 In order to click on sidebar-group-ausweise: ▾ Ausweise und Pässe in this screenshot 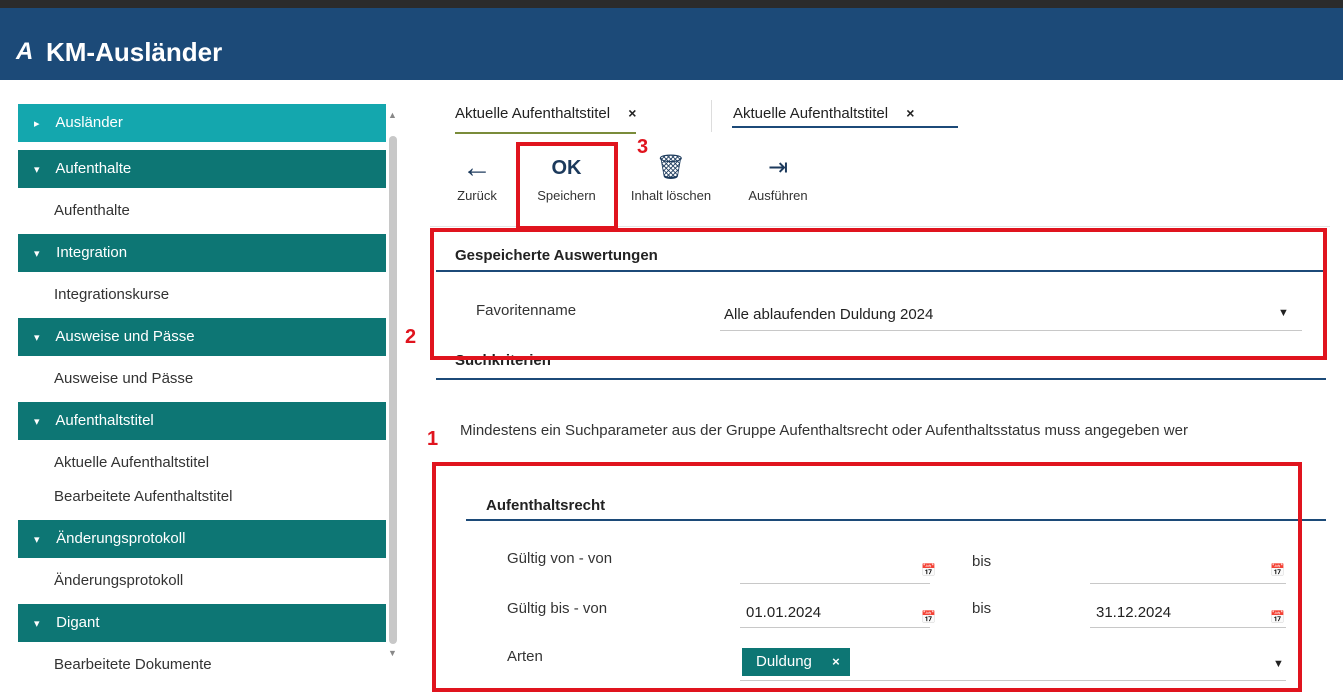, I will do `click(202, 337)`.